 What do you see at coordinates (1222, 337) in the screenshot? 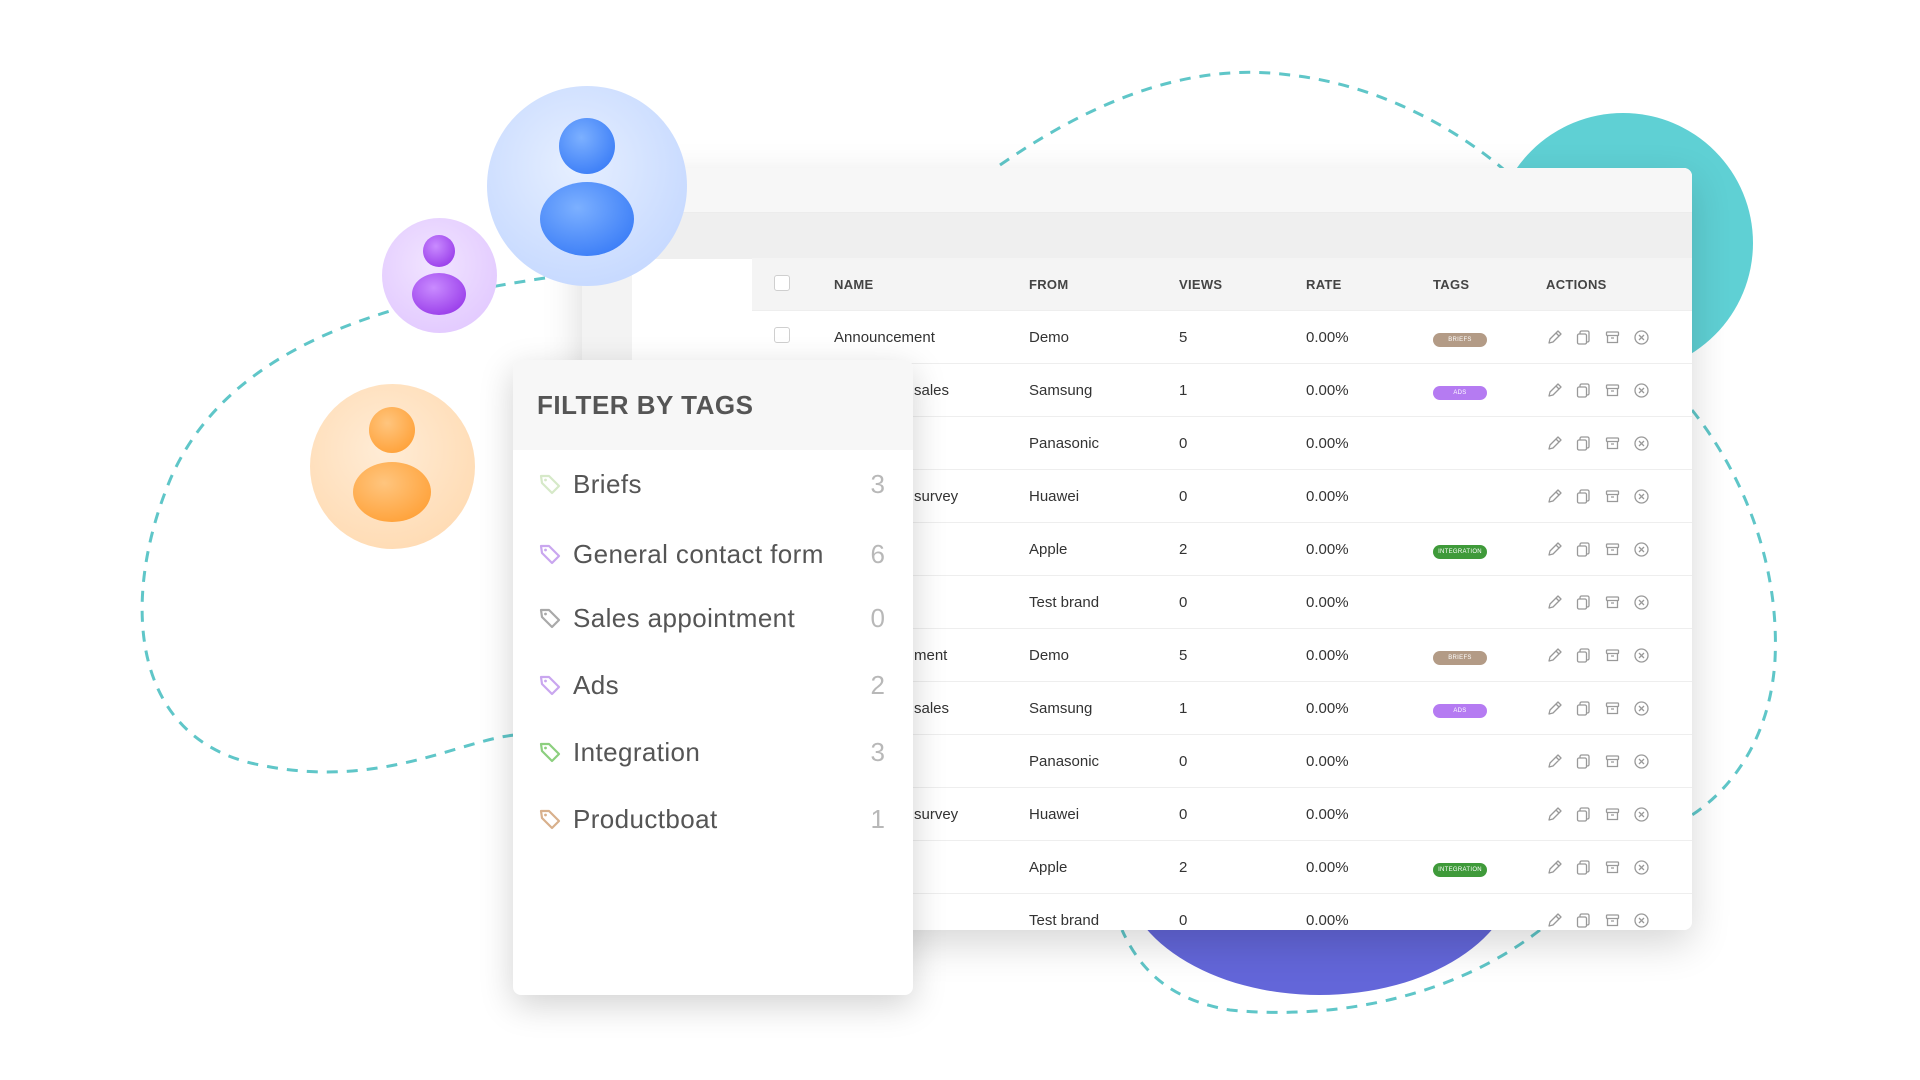
I see `table-row: Announcement Demo 5 0.00% BRIEFS` at bounding box center [1222, 337].